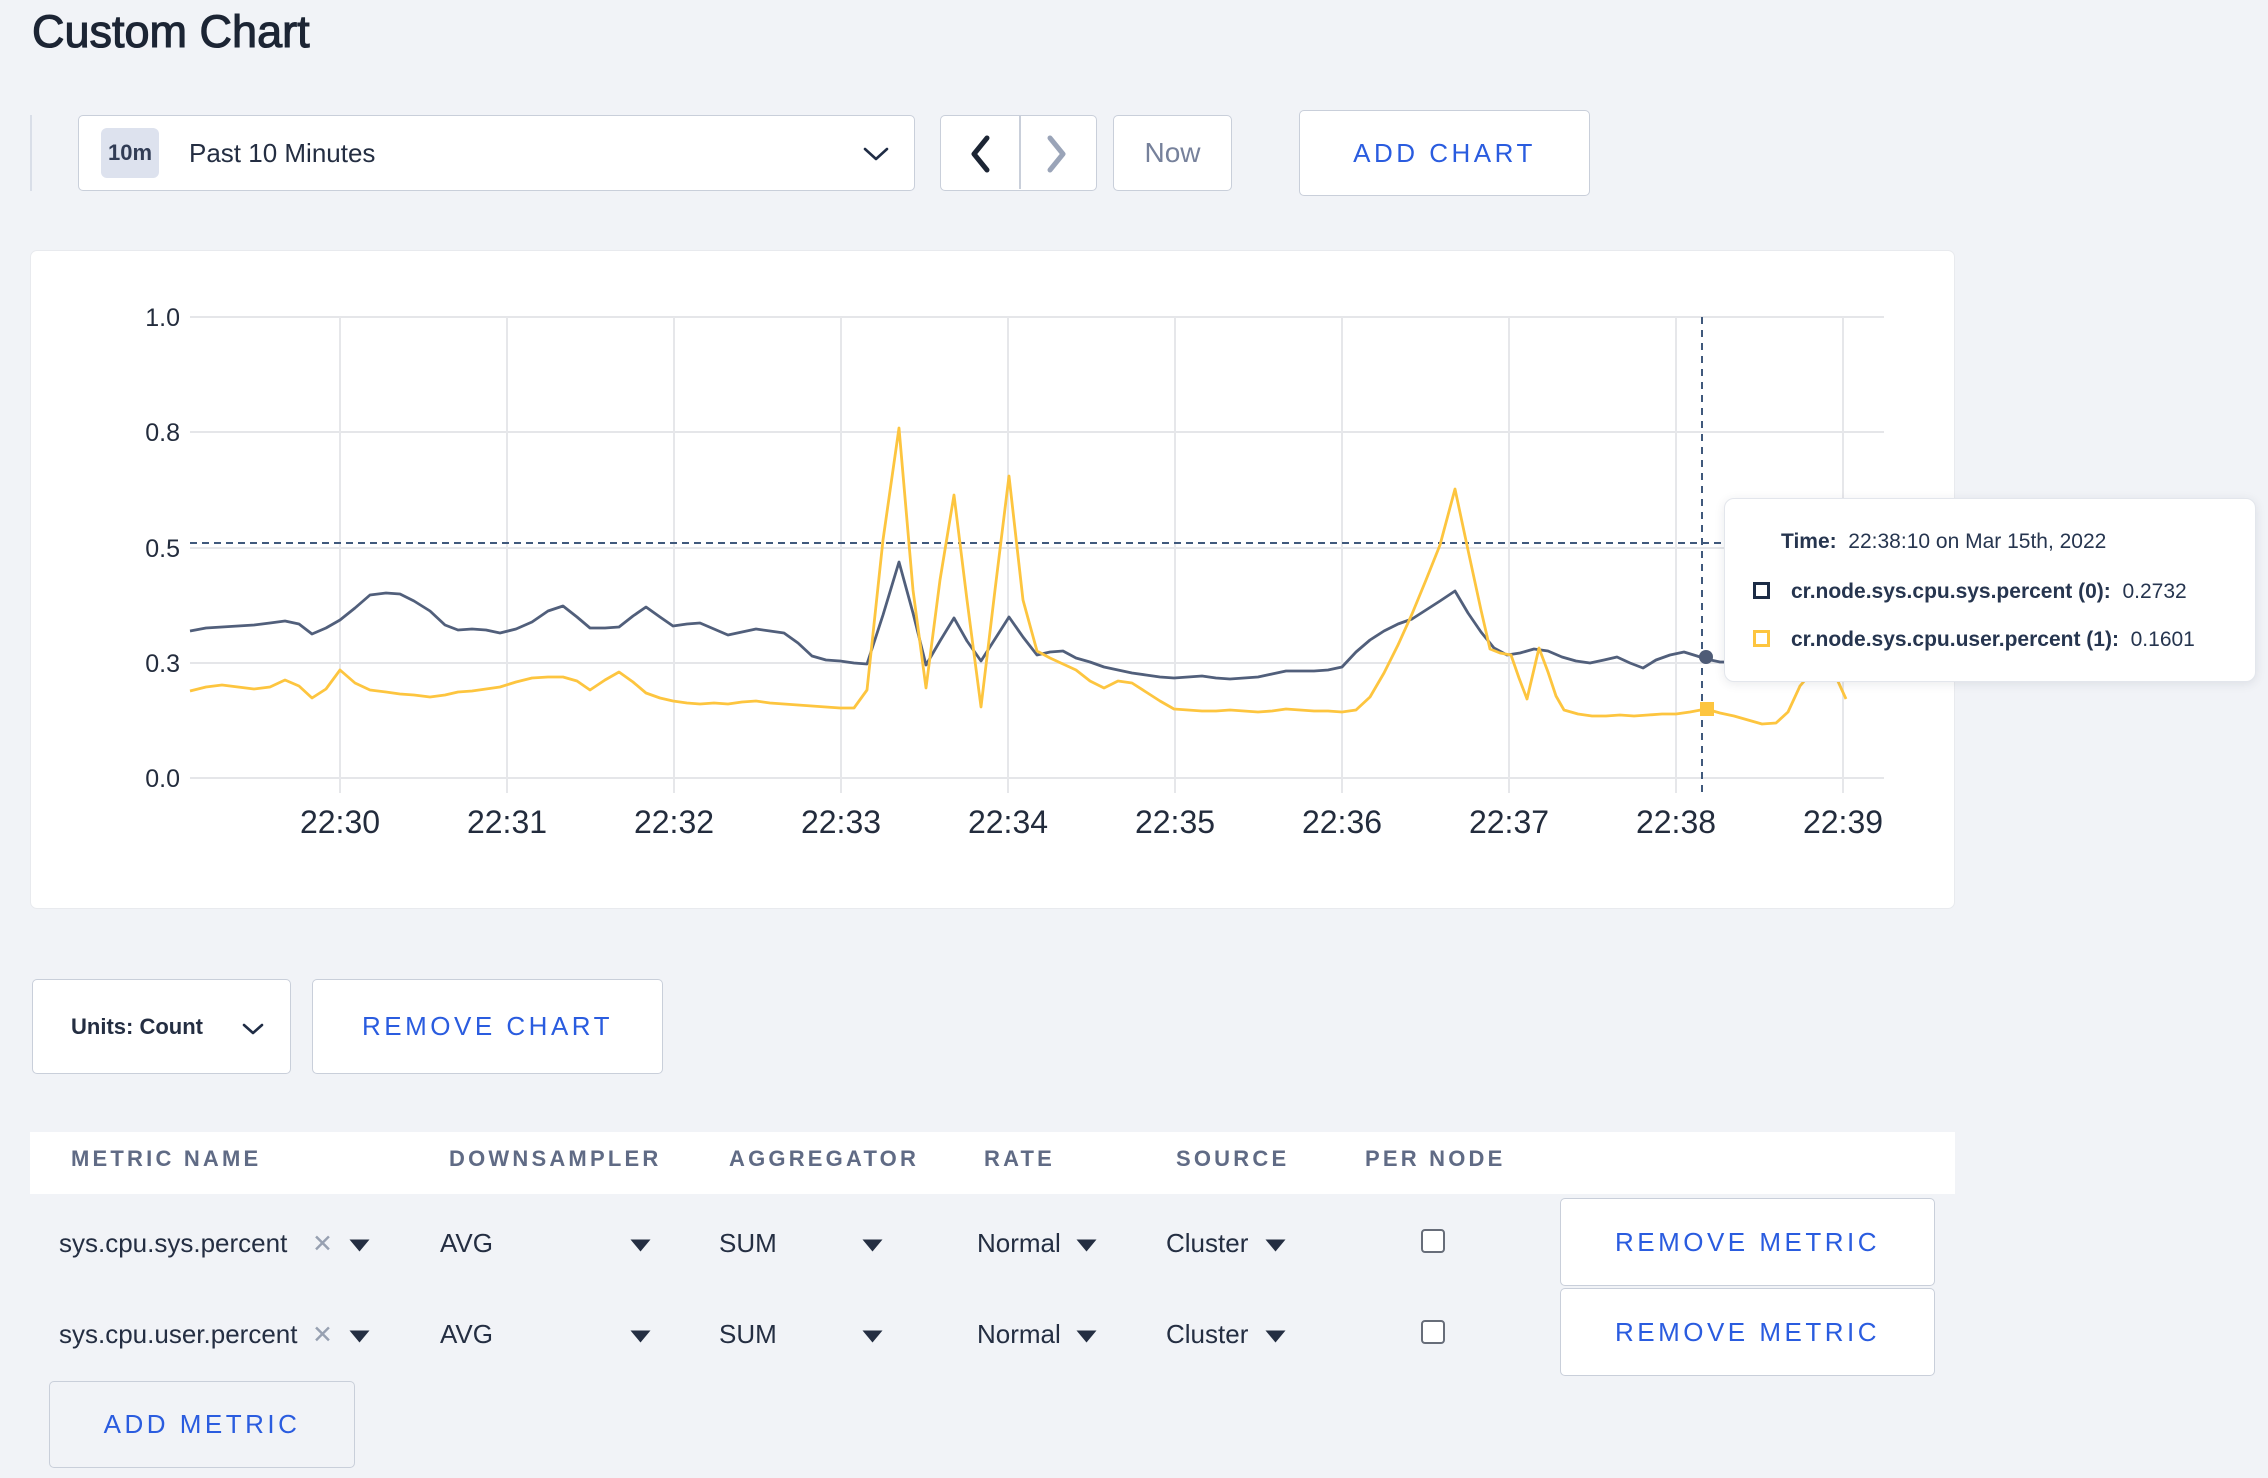 This screenshot has height=1478, width=2268. What do you see at coordinates (162, 779) in the screenshot?
I see `svg-text: 0.0` at bounding box center [162, 779].